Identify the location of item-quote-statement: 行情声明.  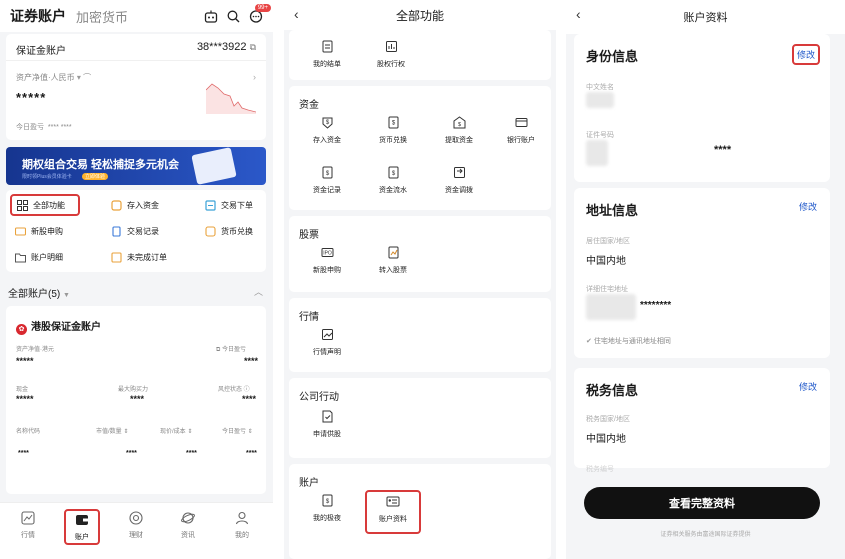
(327, 342).